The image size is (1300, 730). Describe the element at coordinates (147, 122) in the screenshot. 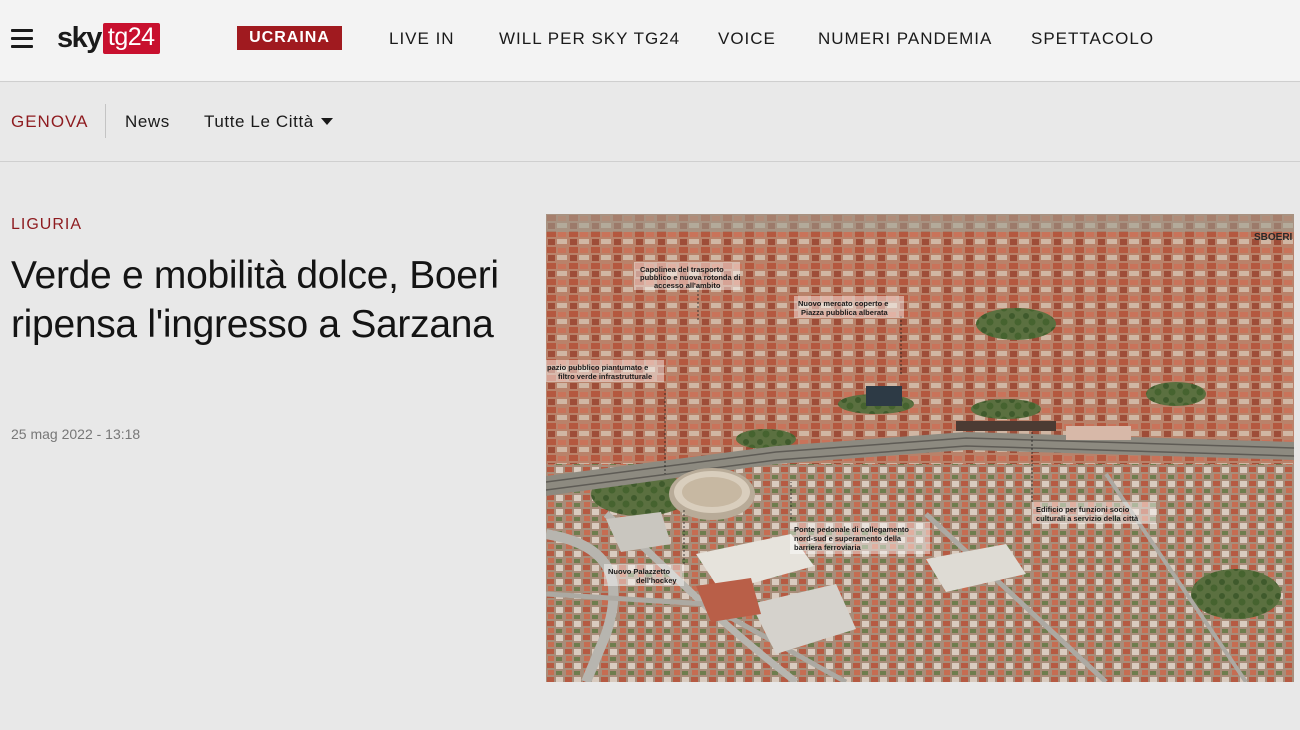

I see `subnav-news: News` at that location.